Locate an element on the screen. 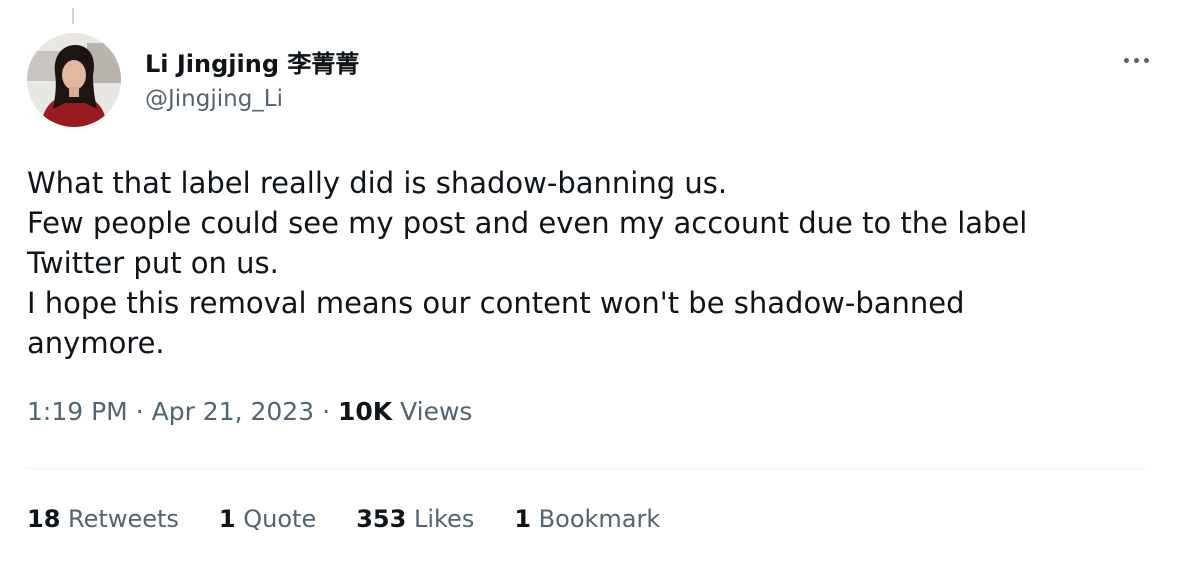 The height and width of the screenshot is (568, 1192). views-label: Views is located at coordinates (436, 411).